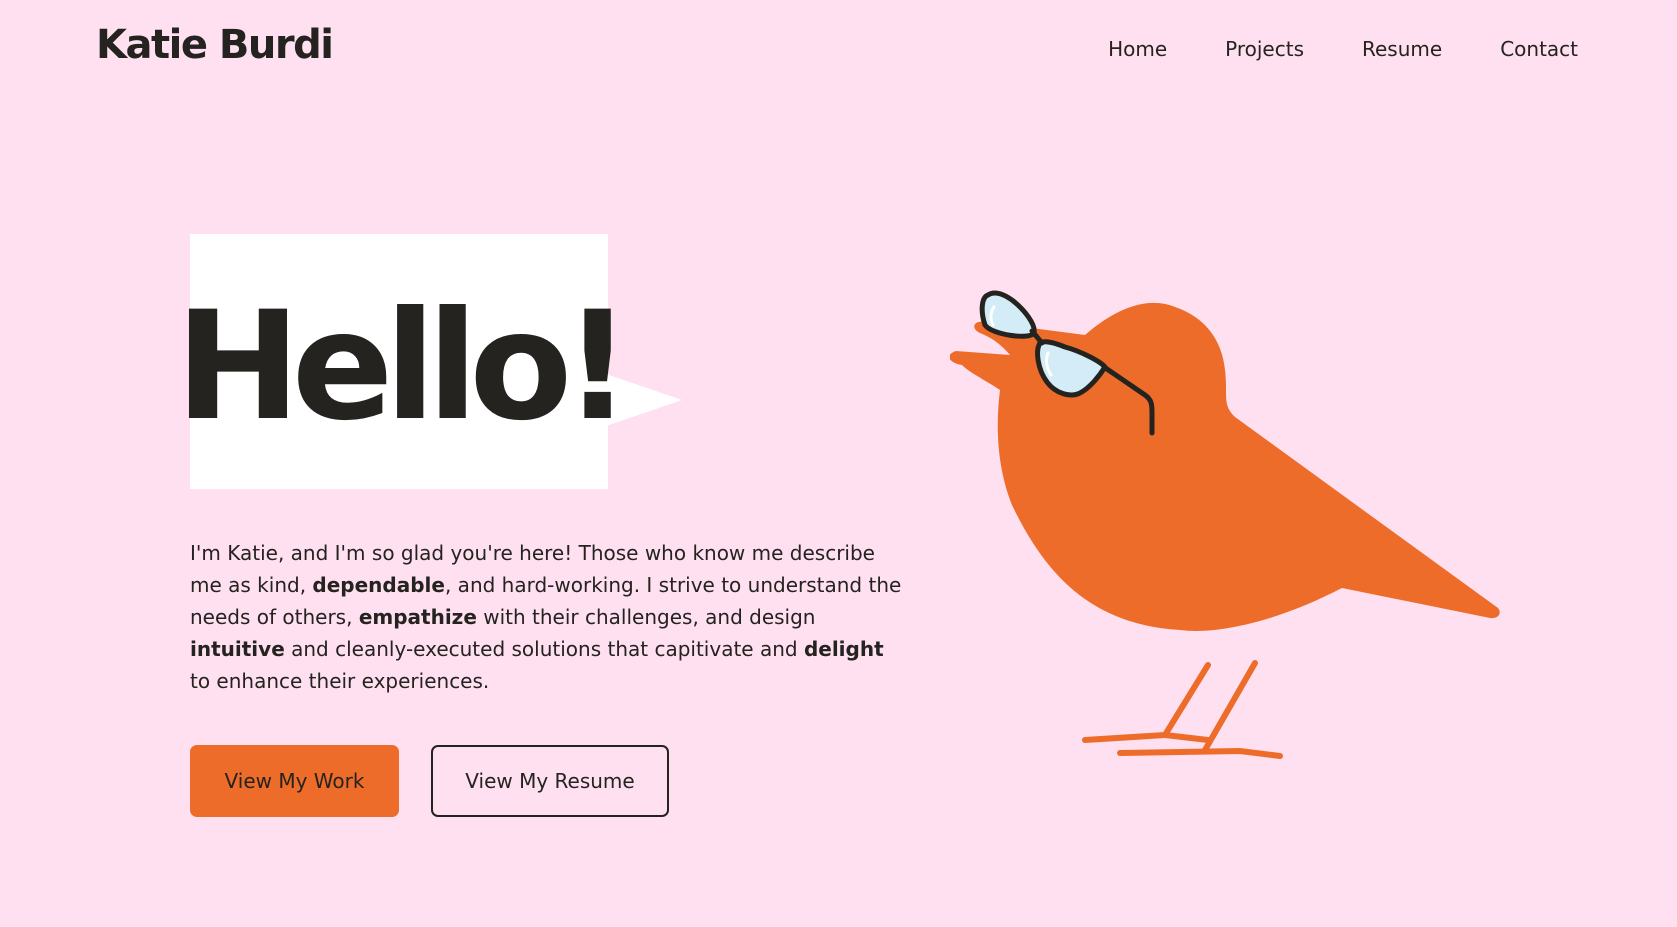  I want to click on intro-bold-intuitive: intuitive, so click(237, 649).